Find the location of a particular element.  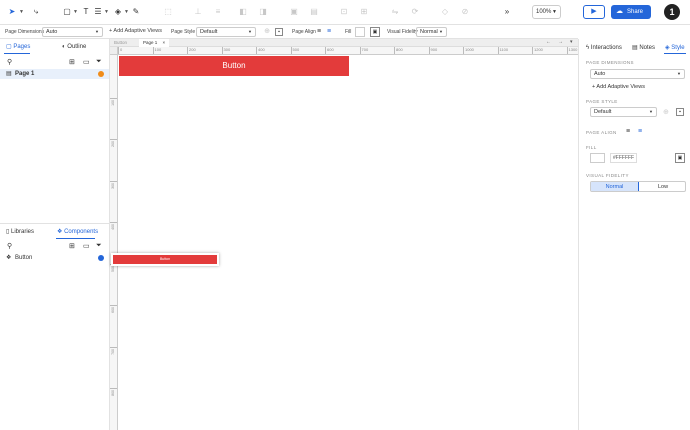

arrow-left-icon: ← is located at coordinates (548, 42).